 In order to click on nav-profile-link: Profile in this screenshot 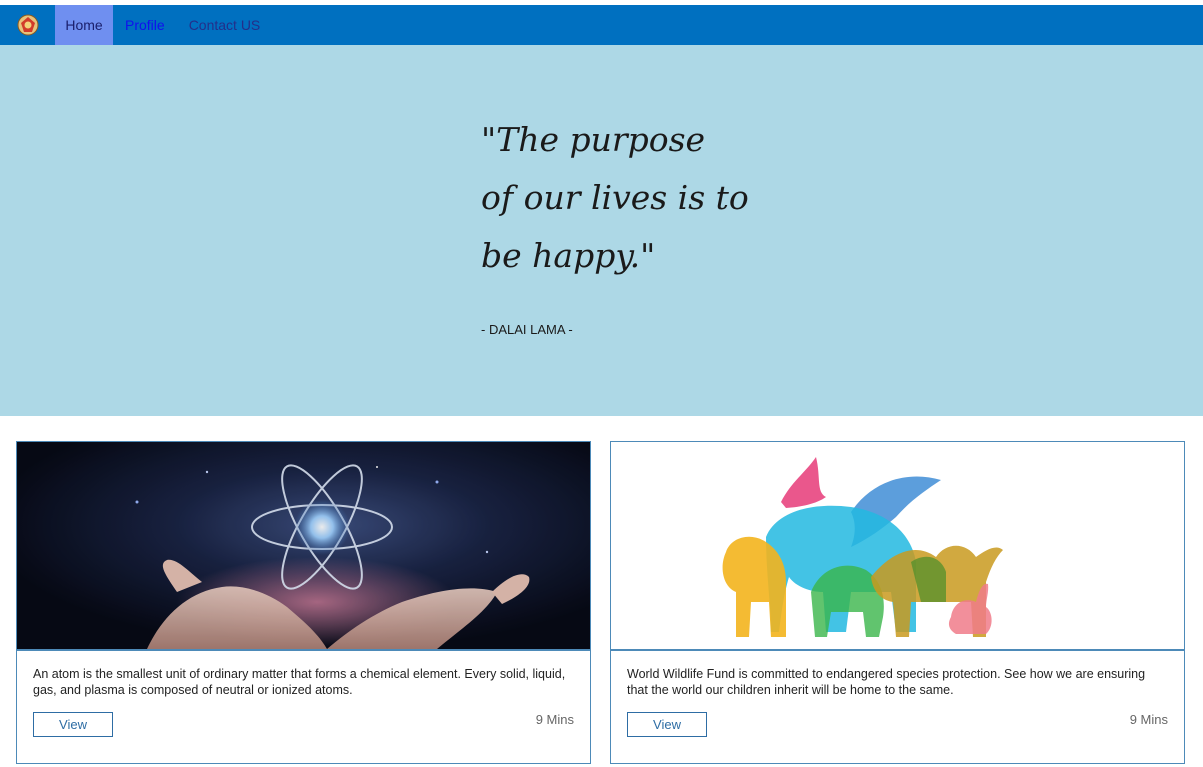, I will do `click(145, 25)`.